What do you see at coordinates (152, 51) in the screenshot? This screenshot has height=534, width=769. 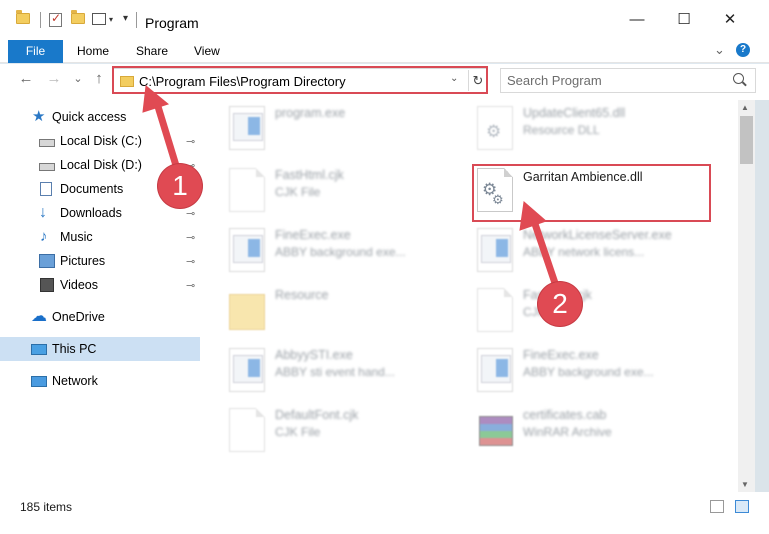 I see `tab-share: Share` at bounding box center [152, 51].